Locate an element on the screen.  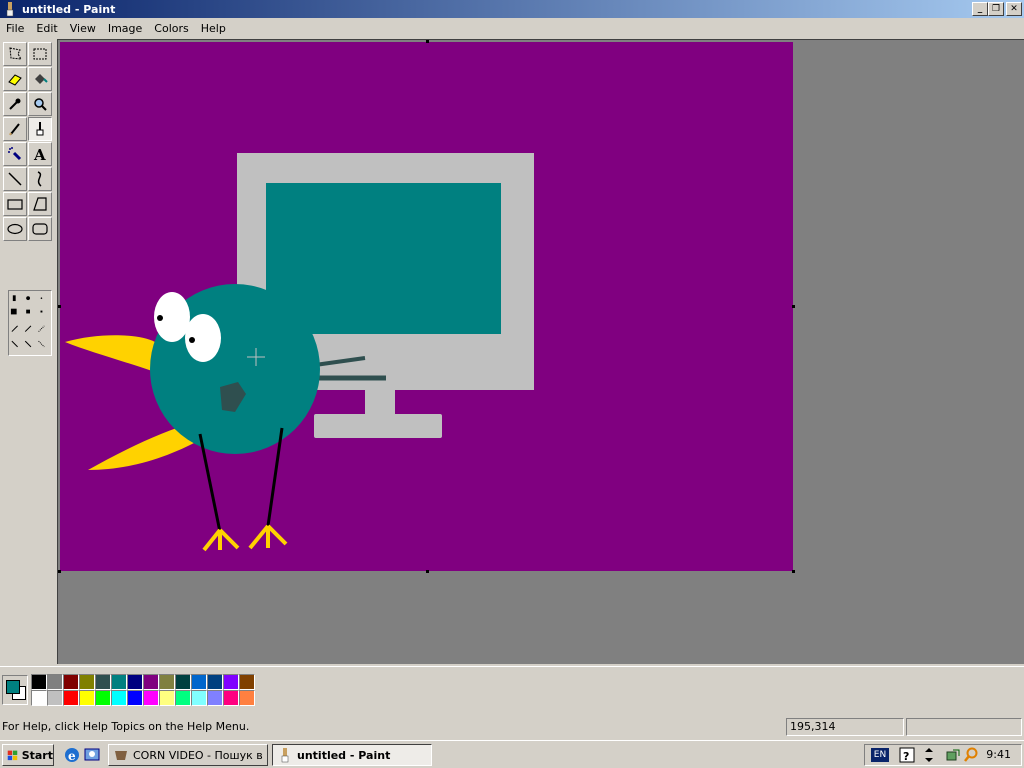
brush-options is located at coordinates (30, 323).